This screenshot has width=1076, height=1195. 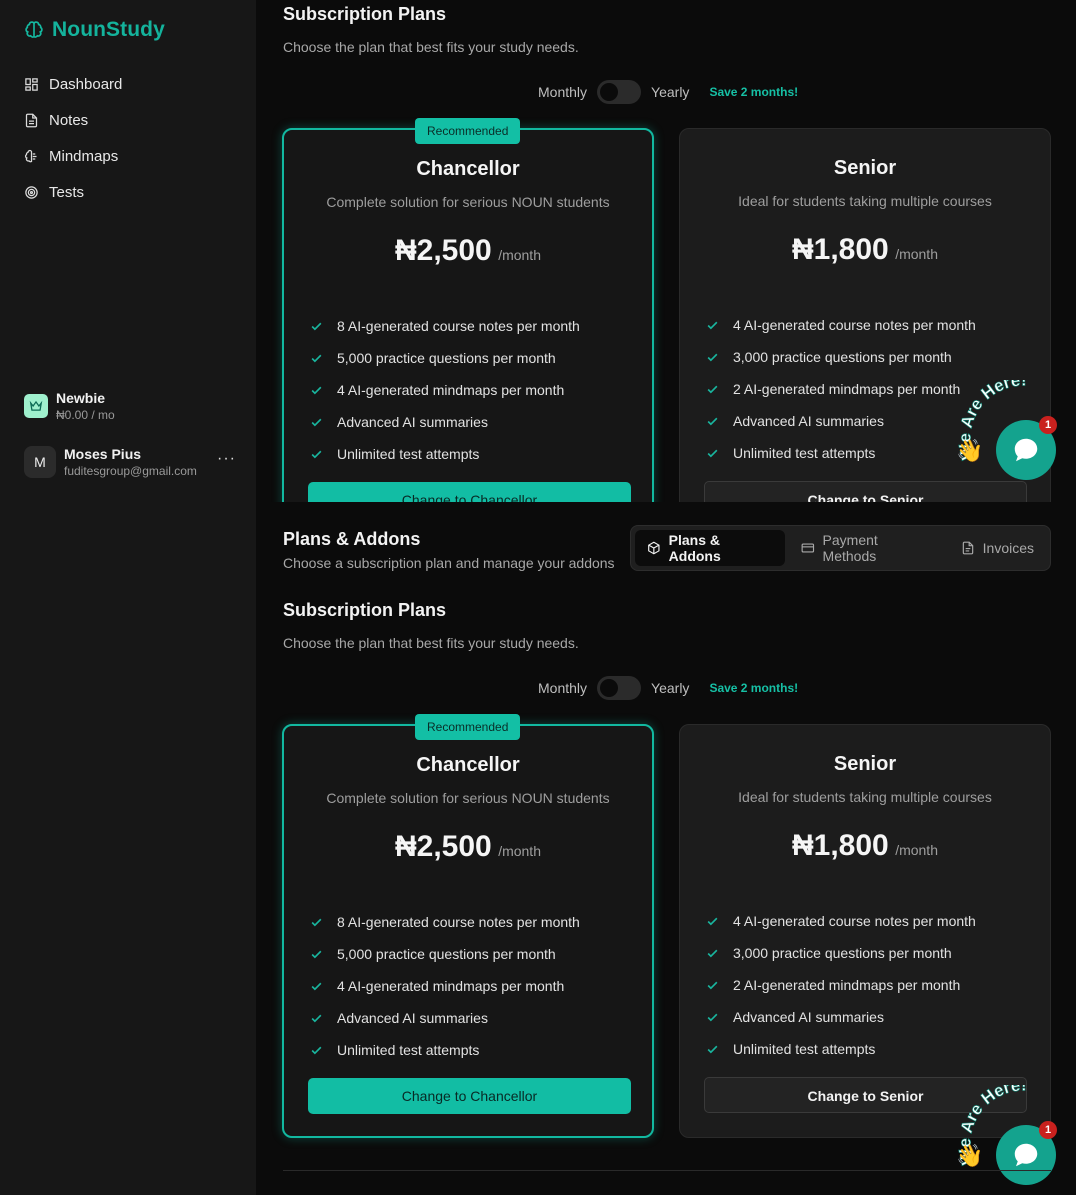 I want to click on sidebar-nav: Dashboard Notes Mindmaps Tests, so click(x=73, y=138).